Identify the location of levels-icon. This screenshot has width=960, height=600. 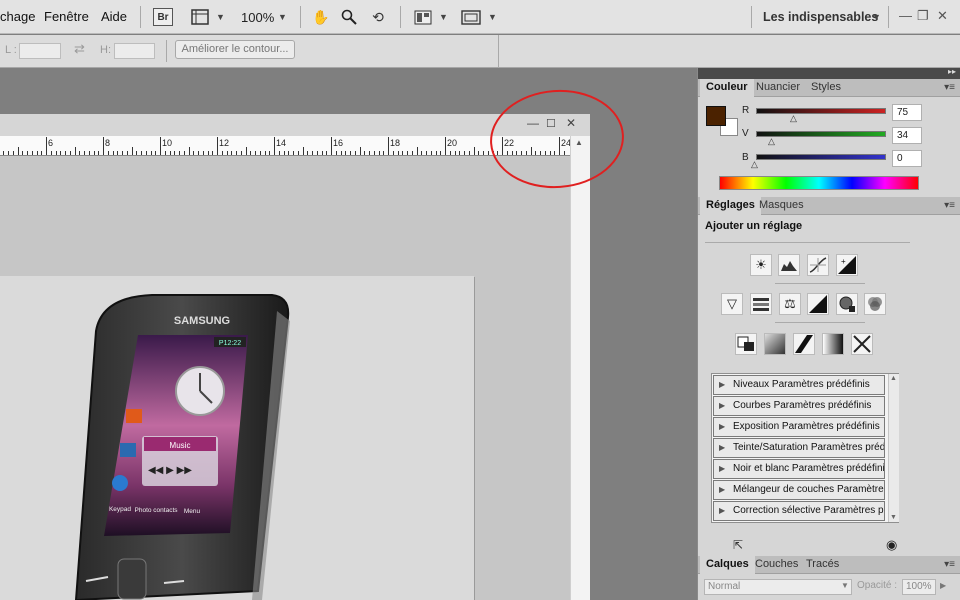
(789, 265).